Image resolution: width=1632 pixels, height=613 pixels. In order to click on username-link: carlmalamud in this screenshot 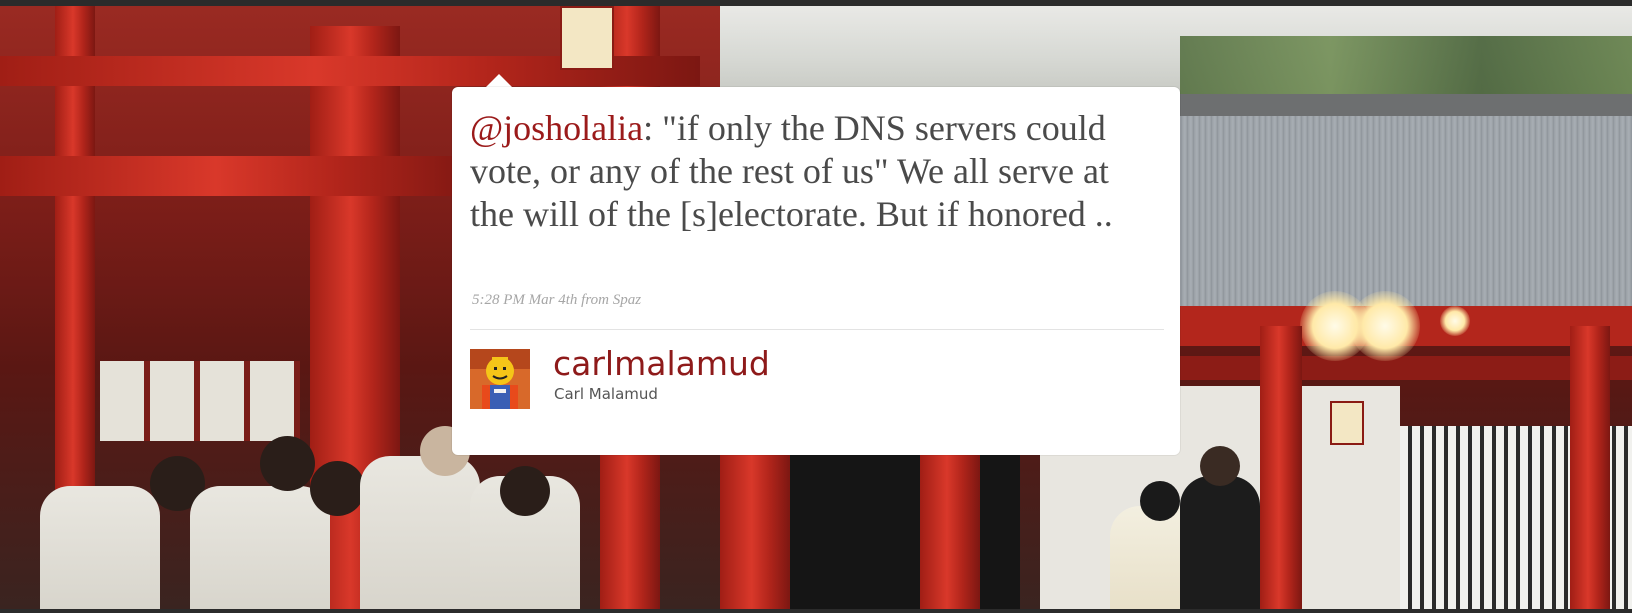, I will do `click(661, 364)`.